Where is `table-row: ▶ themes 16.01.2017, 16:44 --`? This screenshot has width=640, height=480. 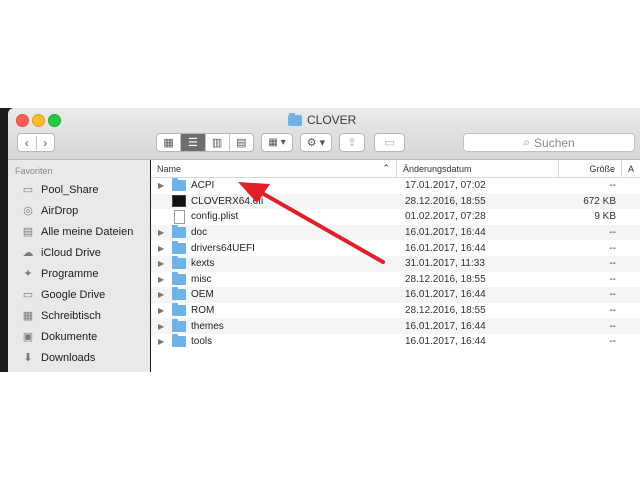 table-row: ▶ themes 16.01.2017, 16:44 -- is located at coordinates (395, 326).